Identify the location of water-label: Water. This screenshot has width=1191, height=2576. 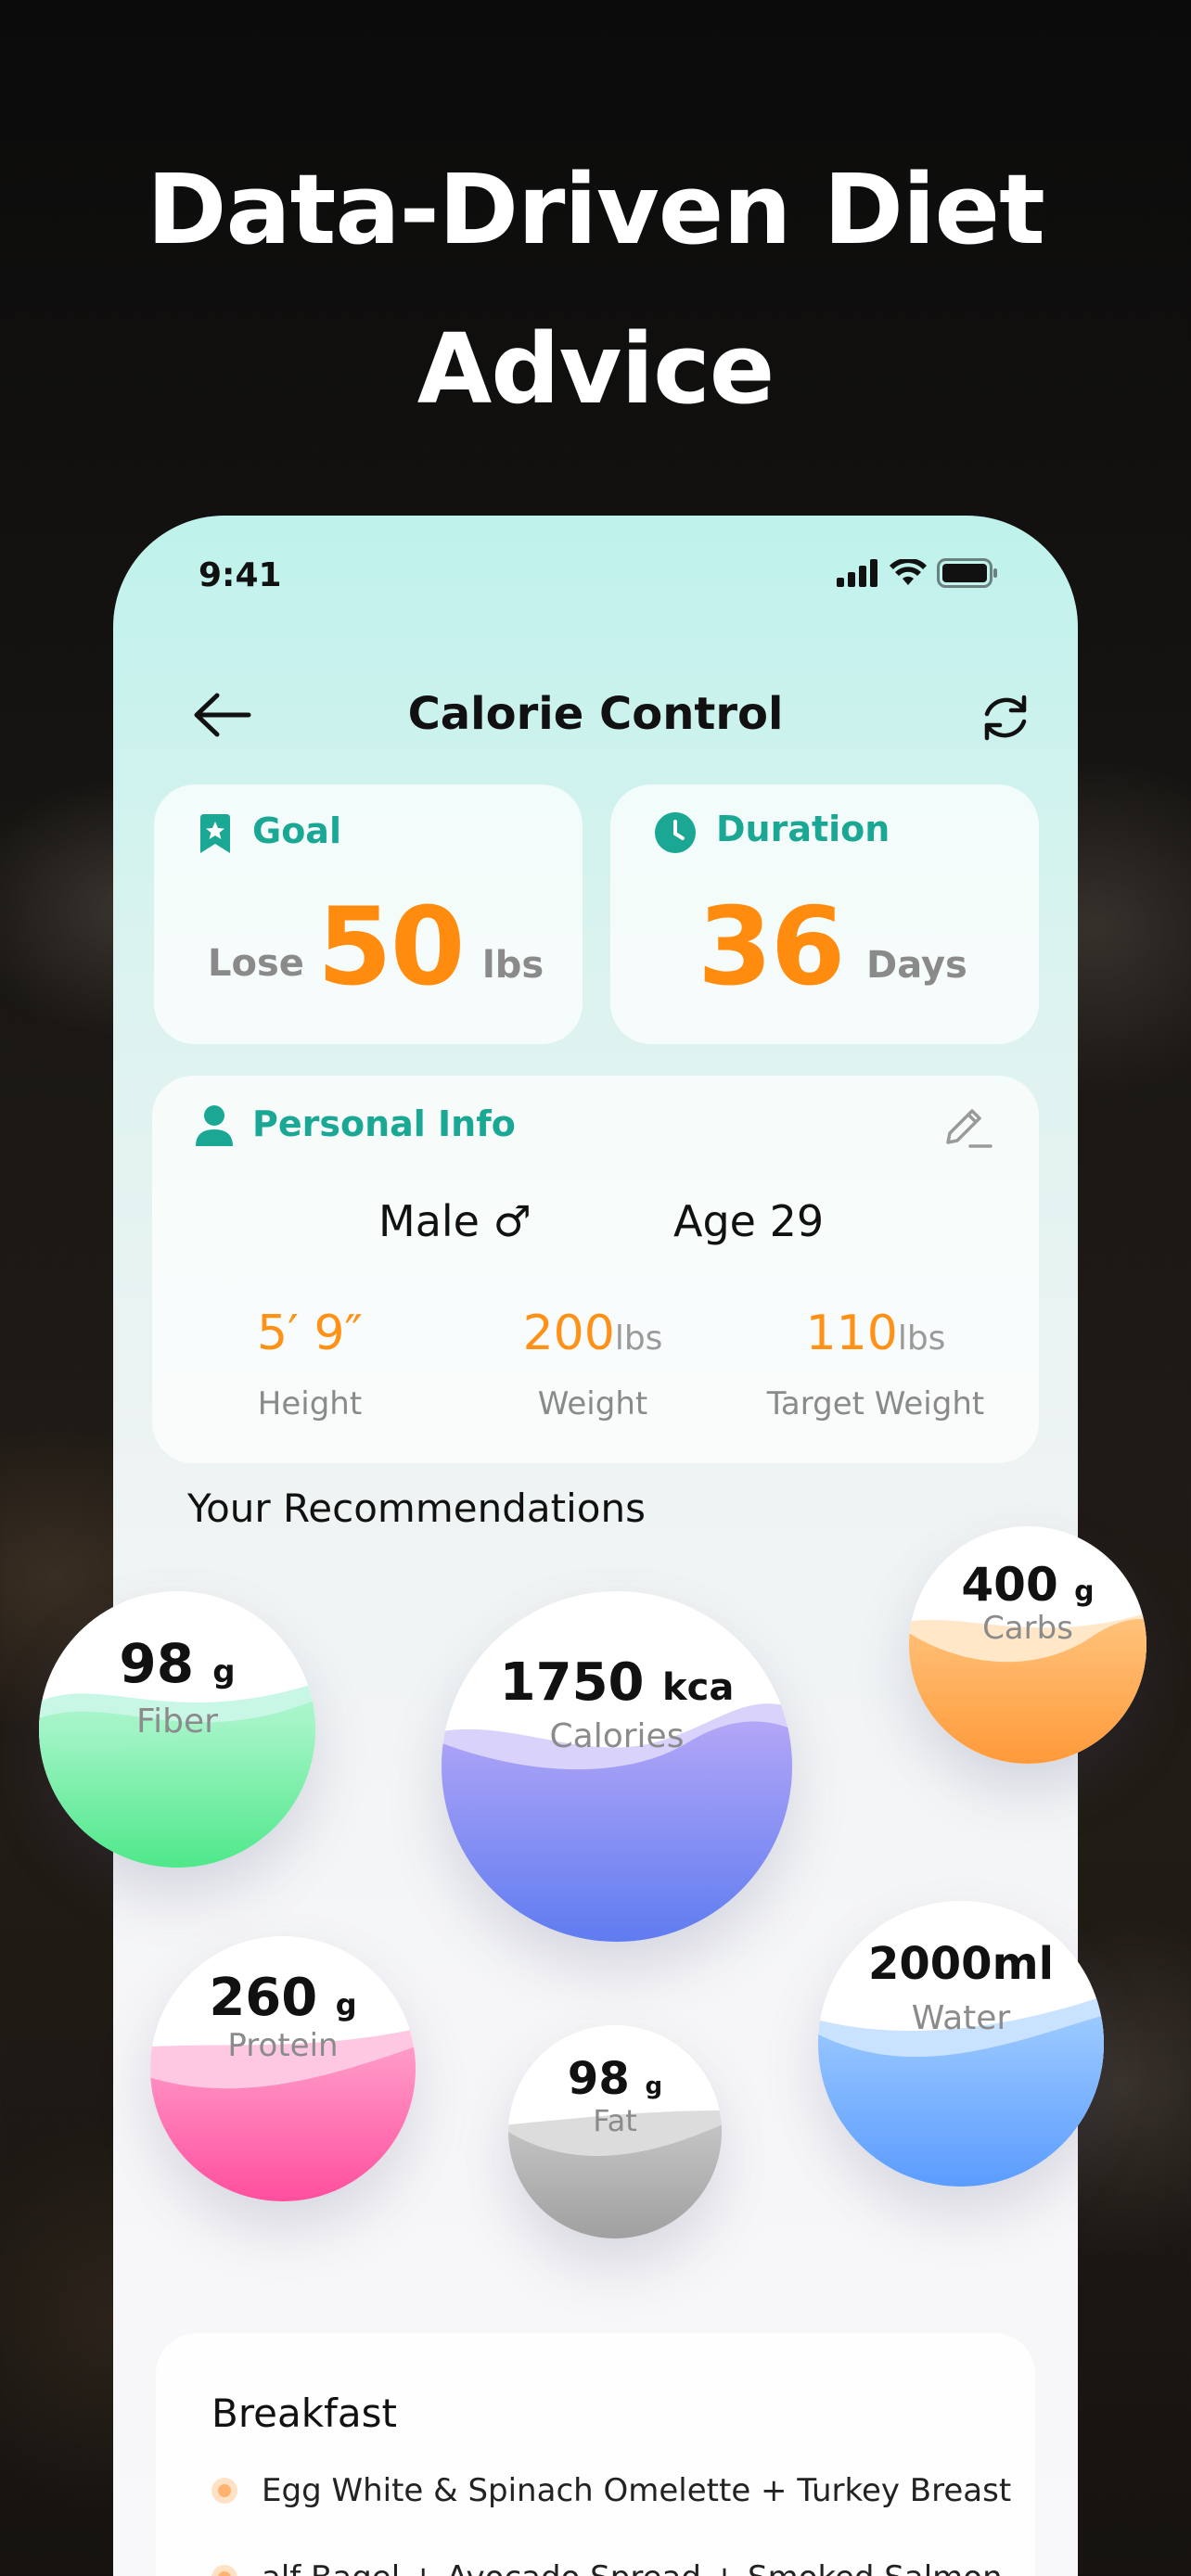
(961, 2018).